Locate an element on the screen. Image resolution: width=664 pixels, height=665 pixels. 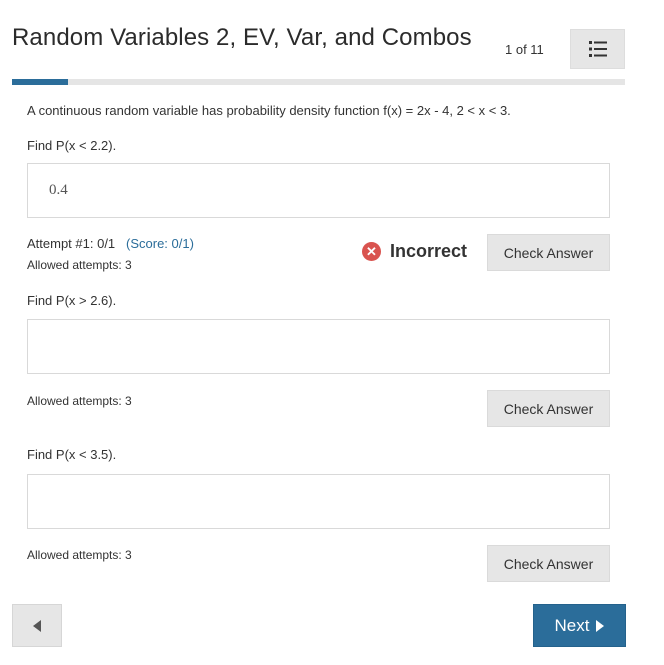
part-3-prompt: Find P(x < 3.5). is located at coordinates (72, 454).